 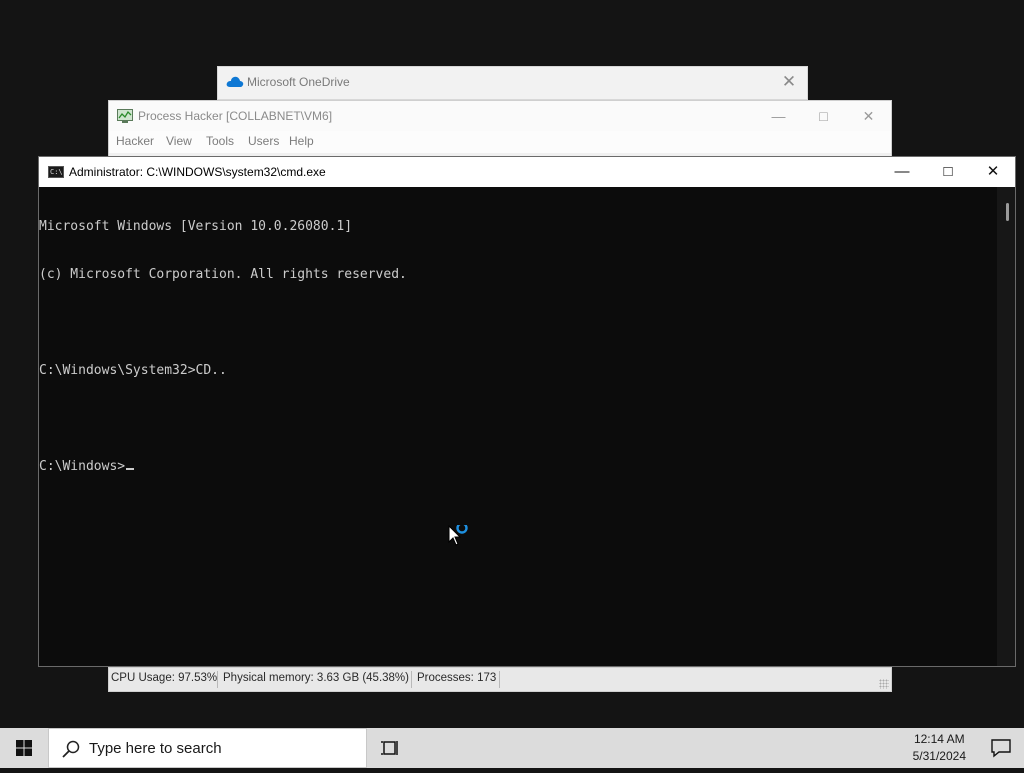 I want to click on process-hacker-maximize-button: □, so click(x=823, y=116).